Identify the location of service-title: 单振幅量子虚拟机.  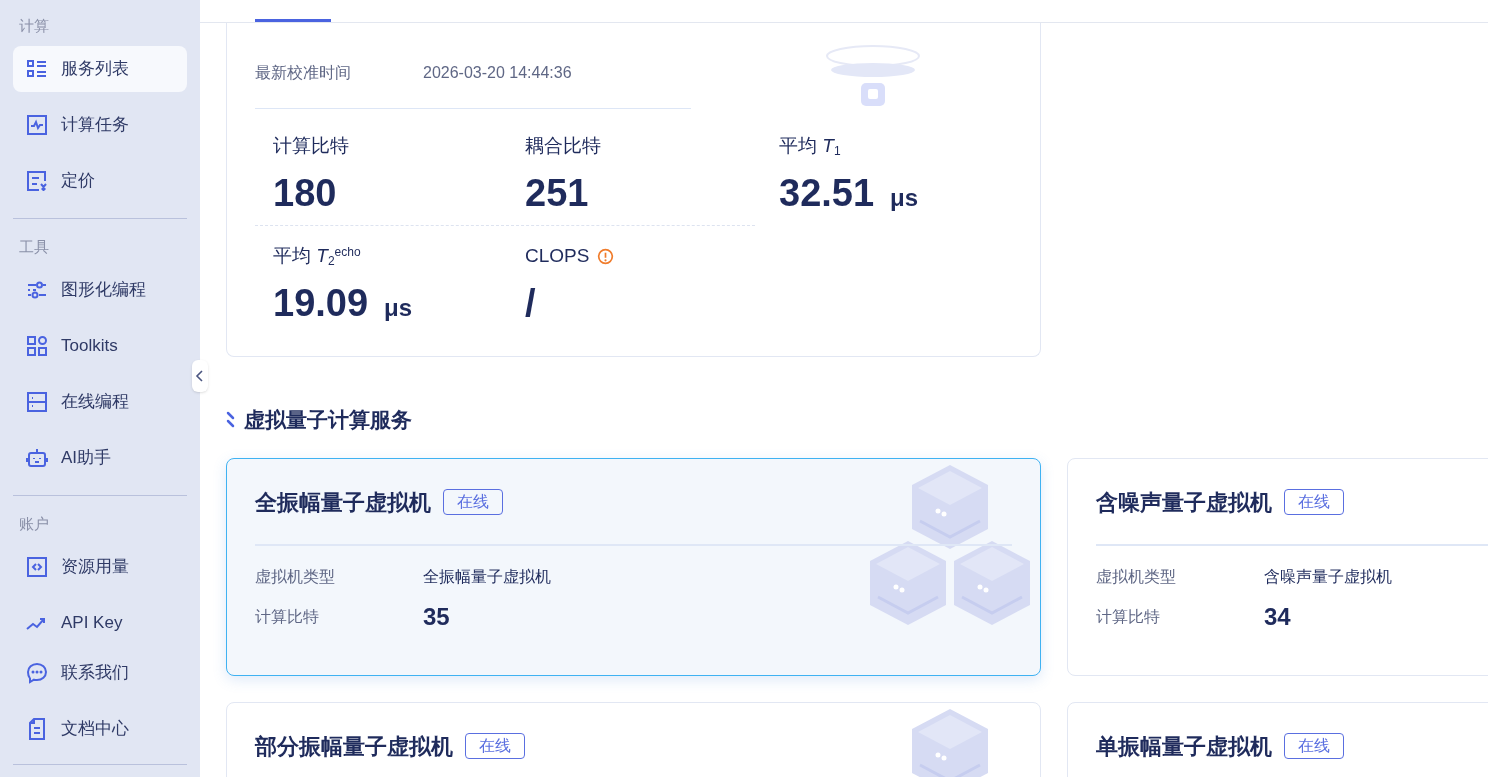
(1184, 746).